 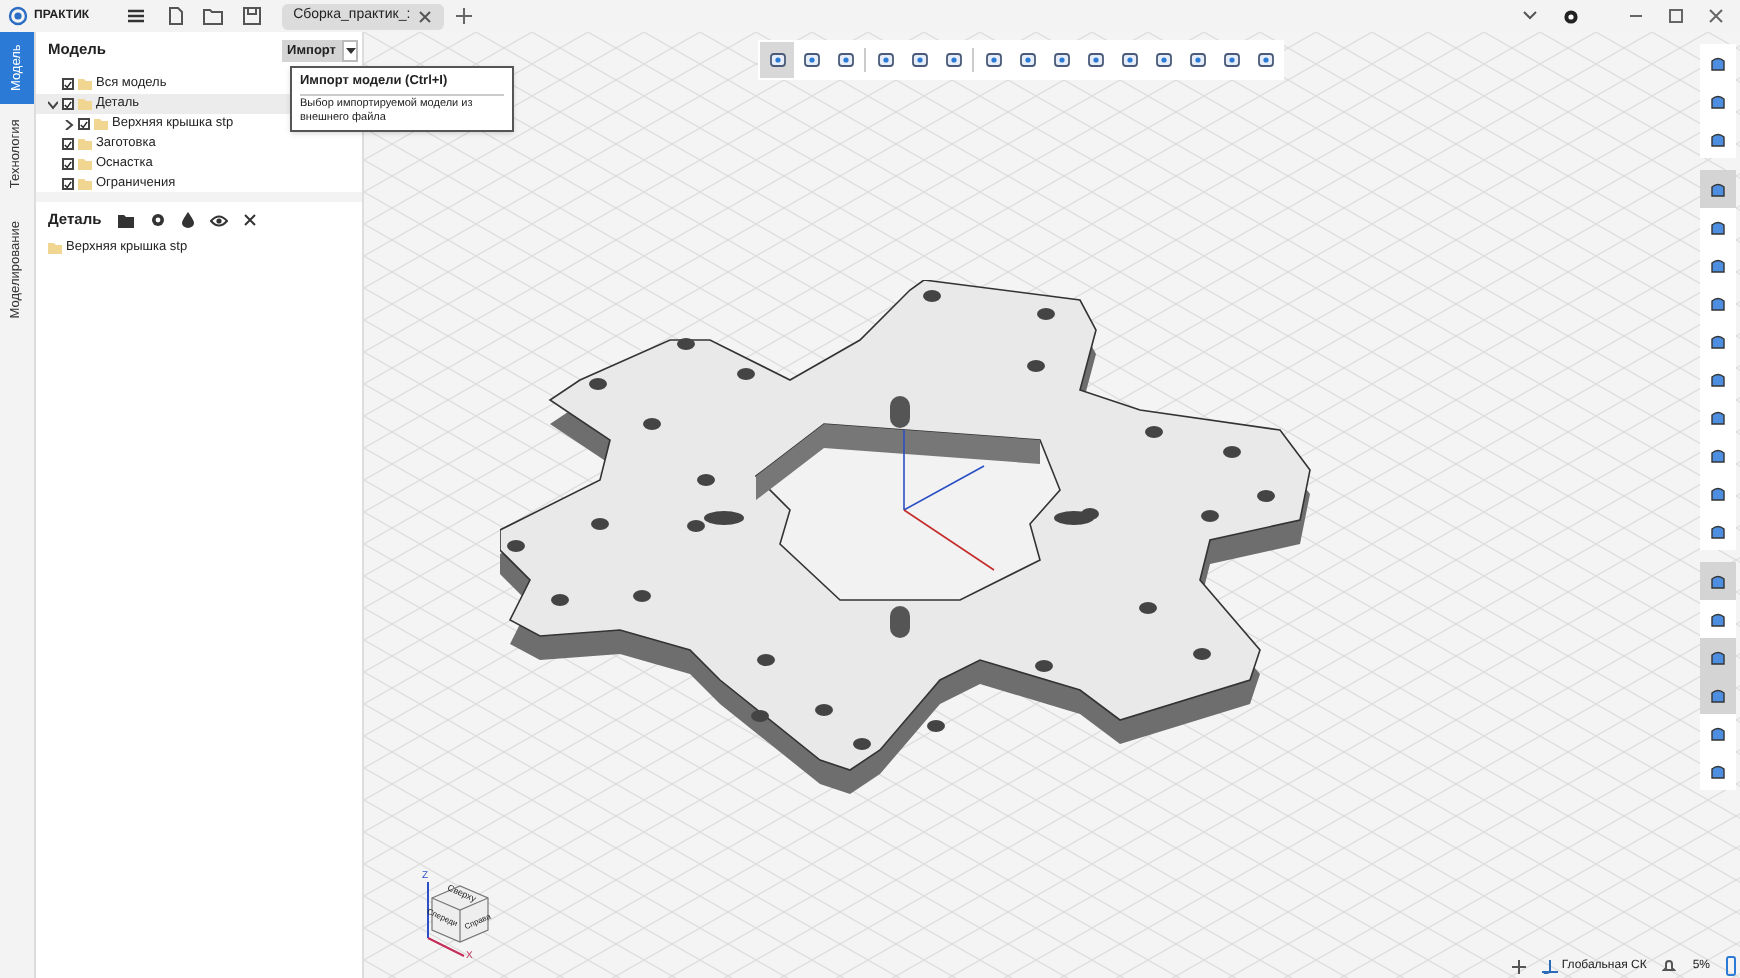 I want to click on eye-icon, so click(x=218, y=220).